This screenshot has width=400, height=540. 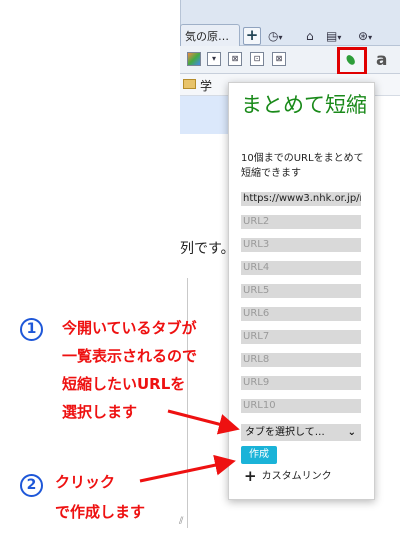 What do you see at coordinates (100, 497) in the screenshot?
I see `annotation-step-2: クリック で作成します` at bounding box center [100, 497].